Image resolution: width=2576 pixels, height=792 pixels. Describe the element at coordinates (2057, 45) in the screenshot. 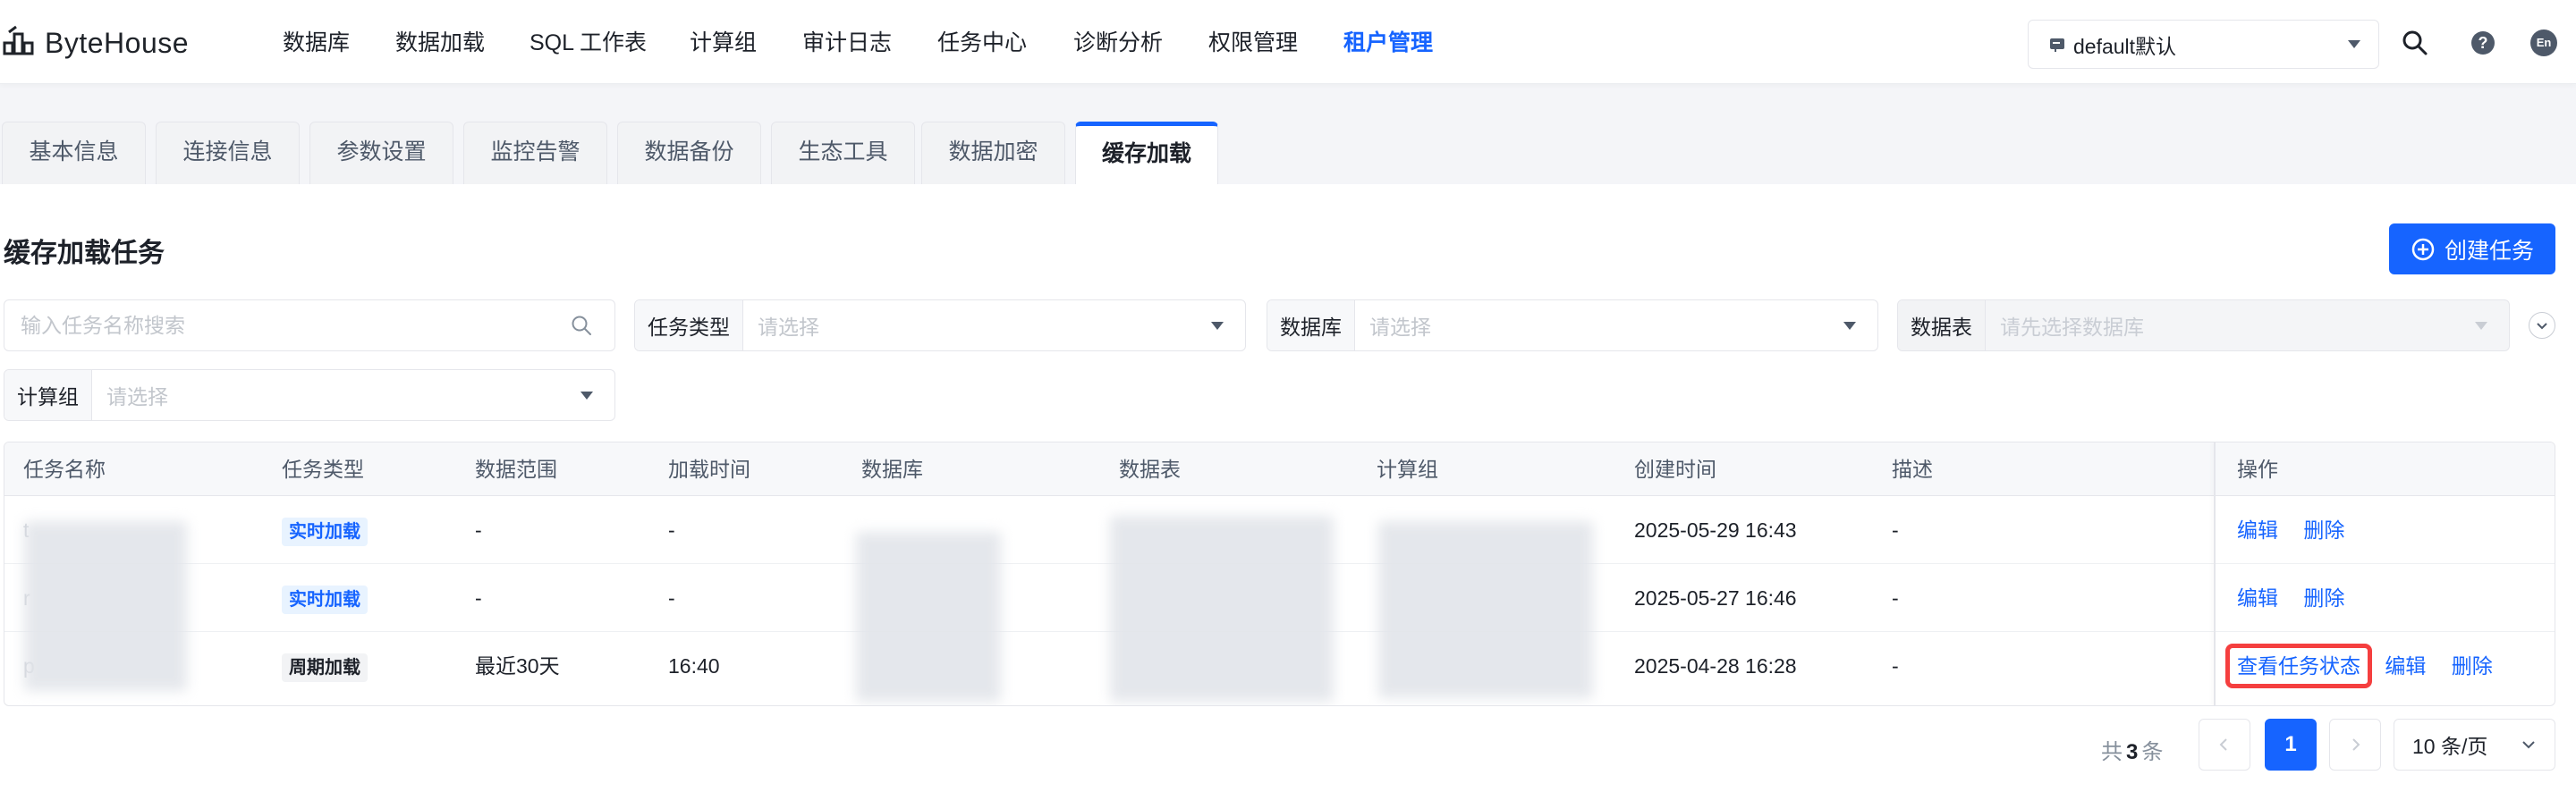

I see `tenant-icon` at that location.